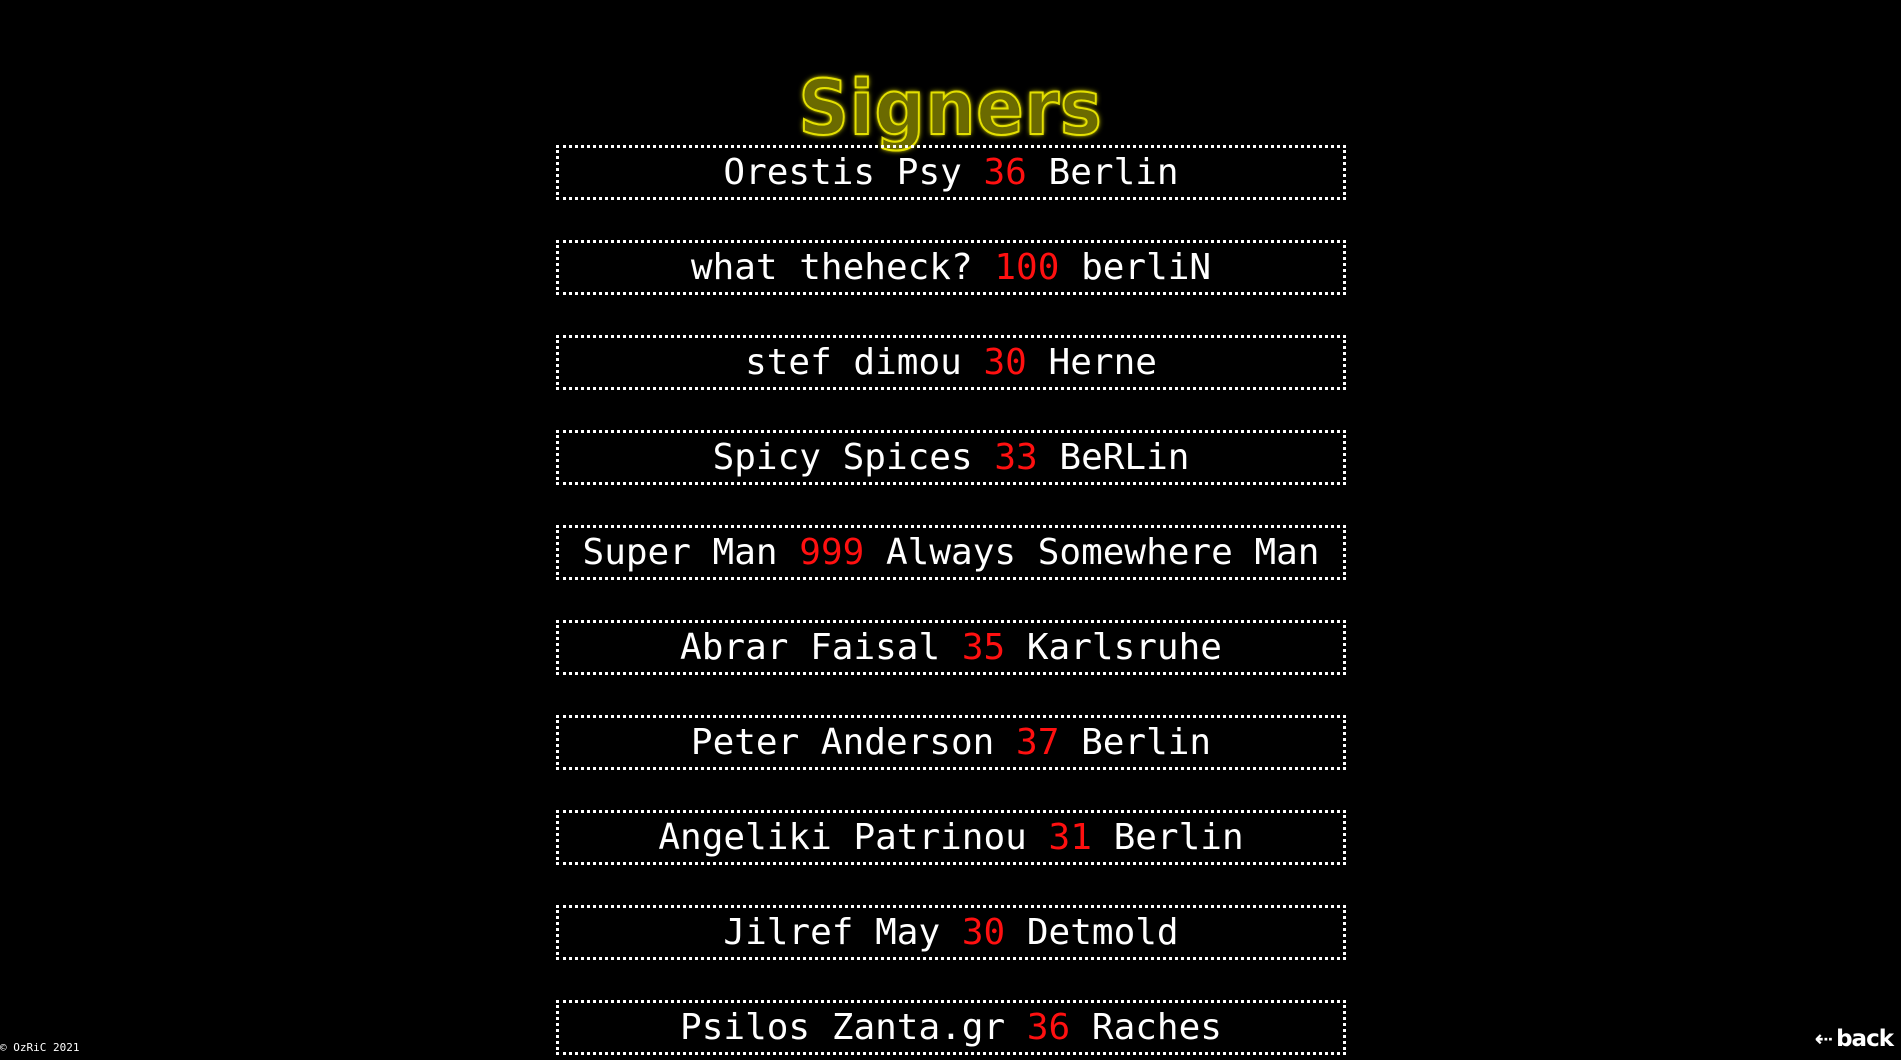 The height and width of the screenshot is (1060, 1901). What do you see at coordinates (1823, 1039) in the screenshot?
I see `back-arrow-icon: ⇠` at bounding box center [1823, 1039].